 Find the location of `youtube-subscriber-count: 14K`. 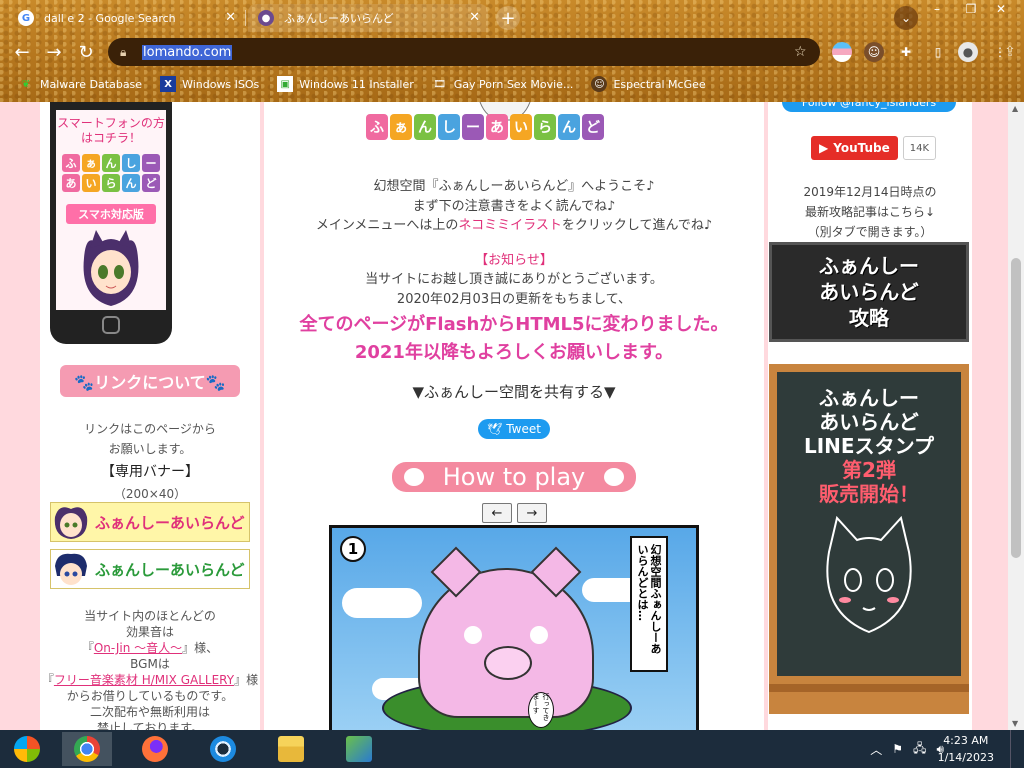

youtube-subscriber-count: 14K is located at coordinates (919, 148).